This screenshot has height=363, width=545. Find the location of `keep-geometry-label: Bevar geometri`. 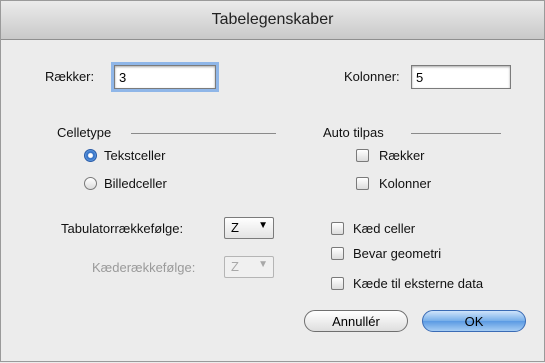

keep-geometry-label: Bevar geometri is located at coordinates (397, 253).